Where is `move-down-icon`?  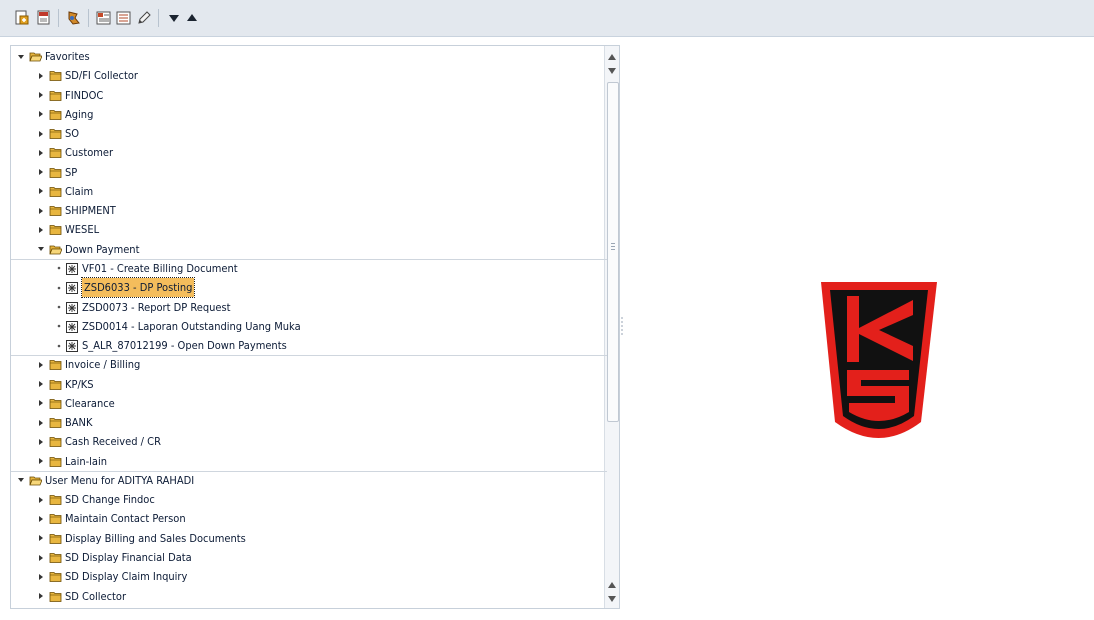
move-down-icon is located at coordinates (174, 18).